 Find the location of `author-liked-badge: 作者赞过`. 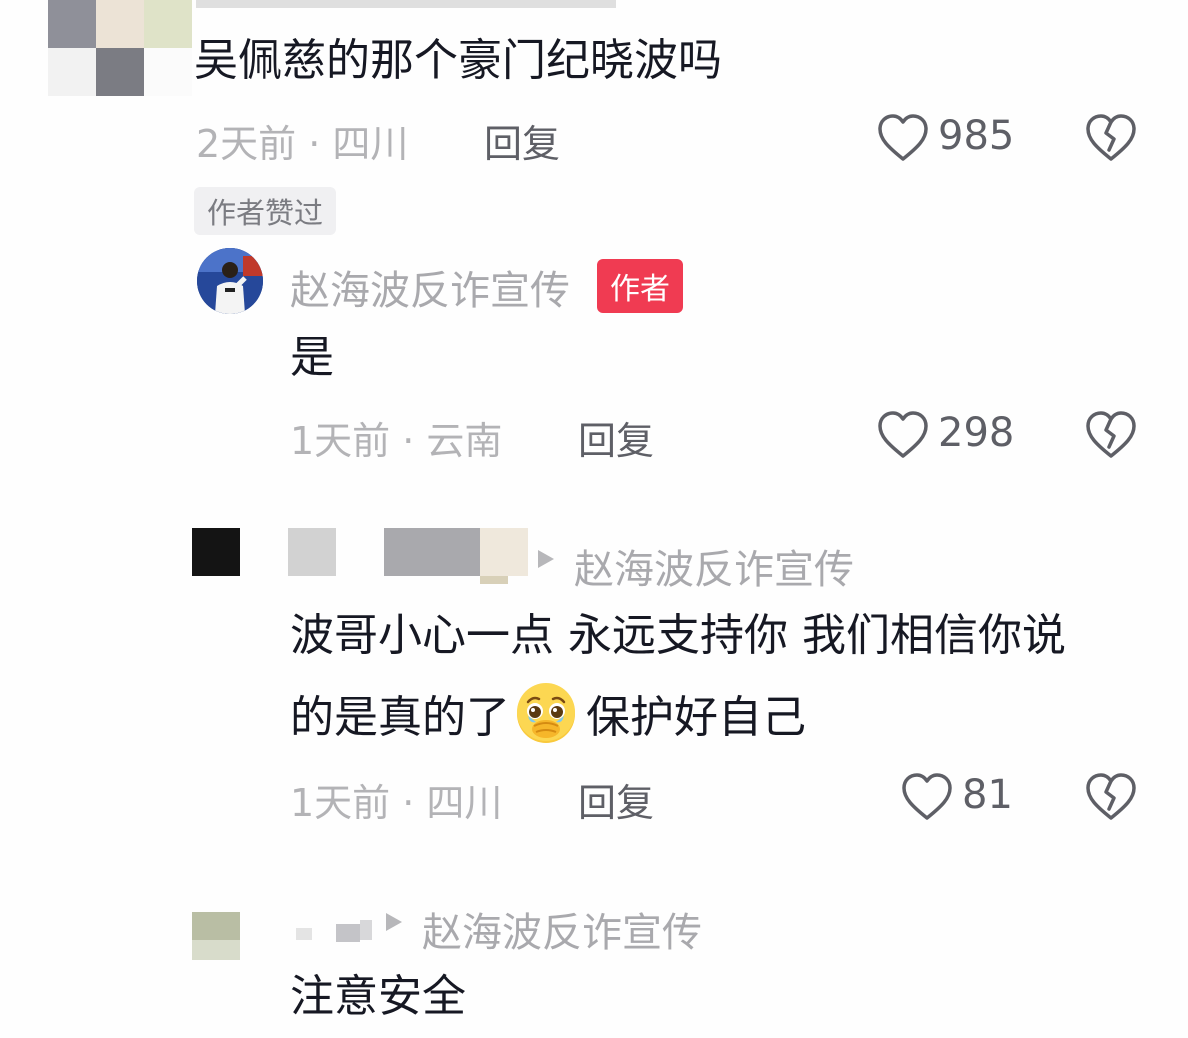

author-liked-badge: 作者赞过 is located at coordinates (265, 211).